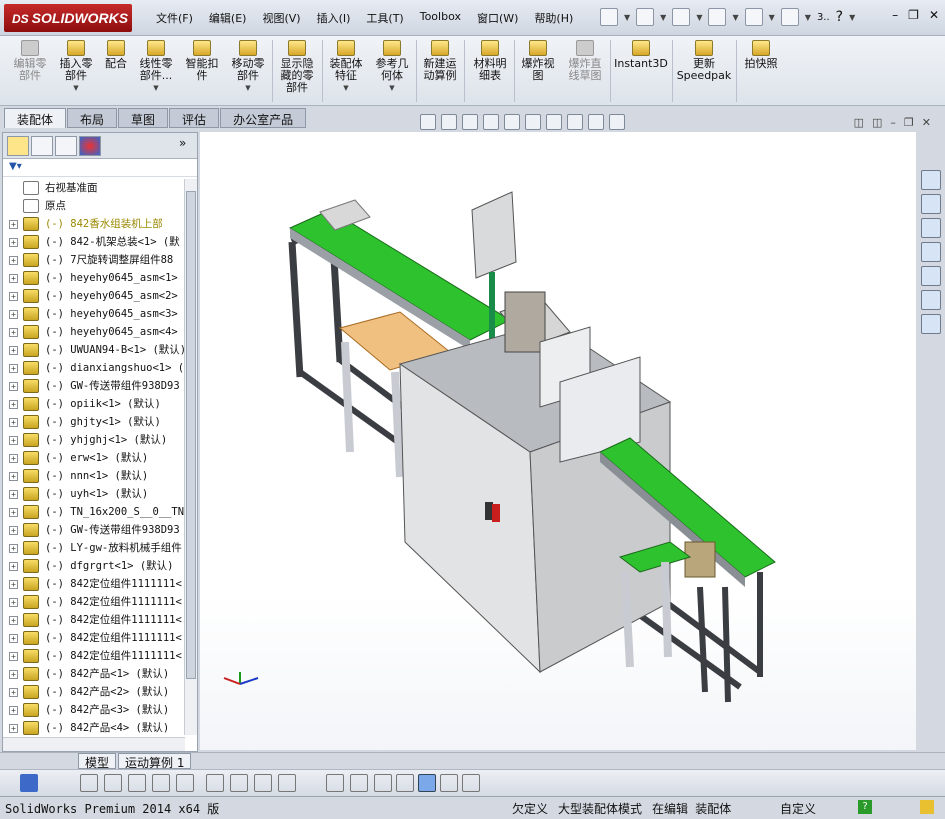 This screenshot has height=819, width=945. What do you see at coordinates (497, 18) in the screenshot?
I see `menu-window: 窗口(W)` at bounding box center [497, 18].